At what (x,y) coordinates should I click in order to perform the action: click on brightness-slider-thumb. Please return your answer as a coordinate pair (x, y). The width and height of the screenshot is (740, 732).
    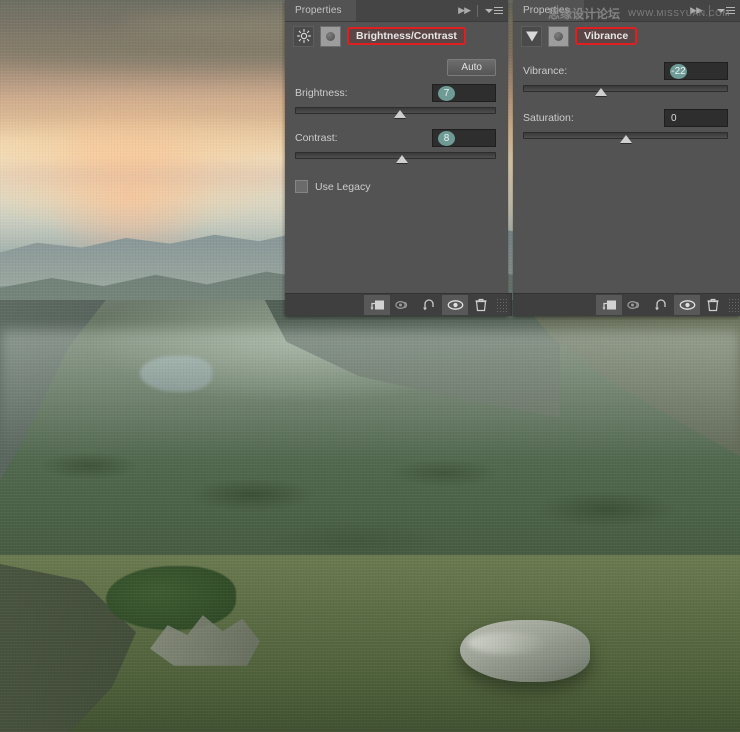
    Looking at the image, I should click on (399, 114).